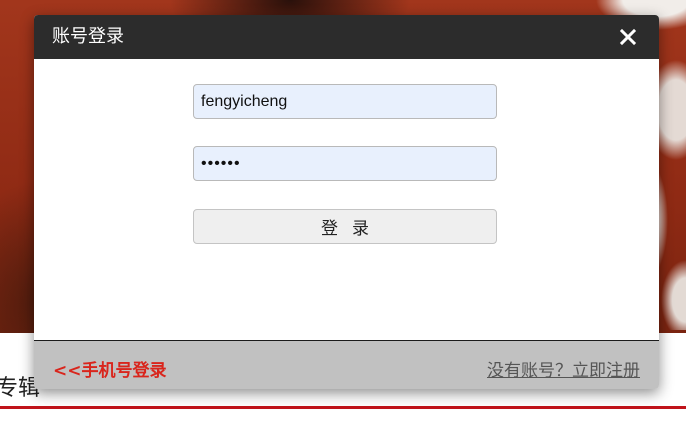  Describe the element at coordinates (343, 407) in the screenshot. I see `section-divider` at that location.